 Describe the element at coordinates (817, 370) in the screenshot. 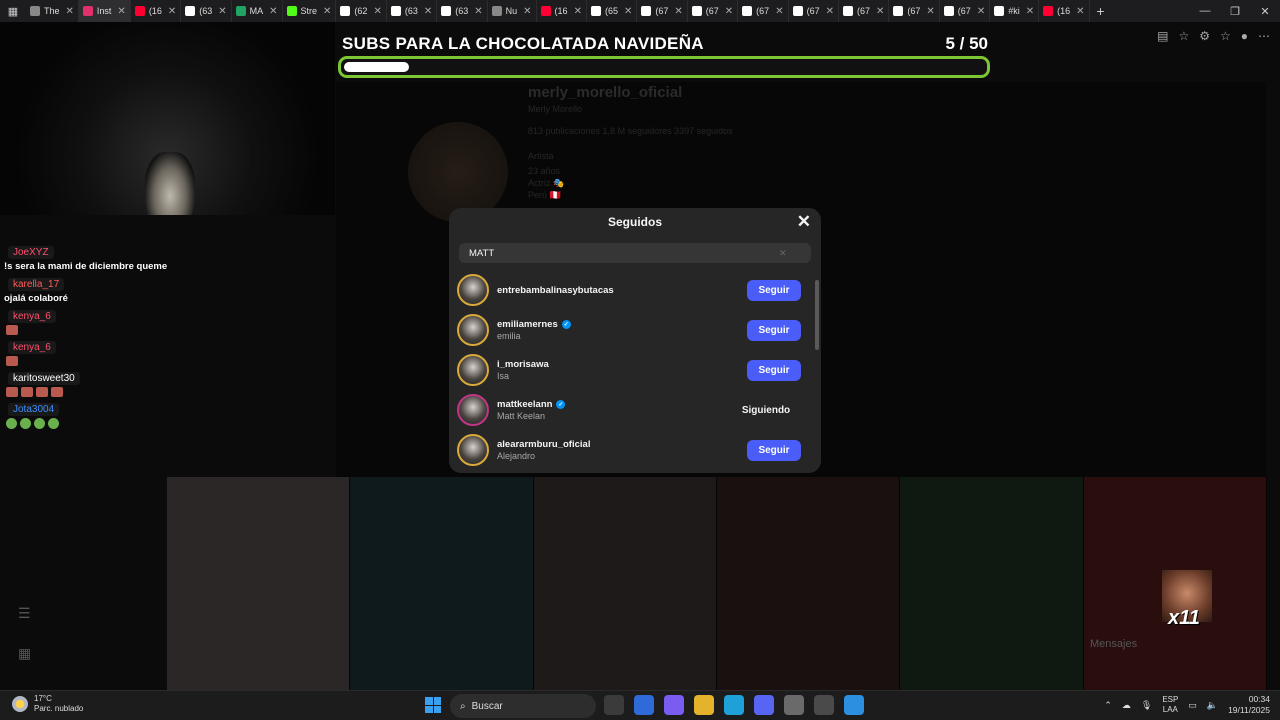

I see `modal-scrollbar` at that location.